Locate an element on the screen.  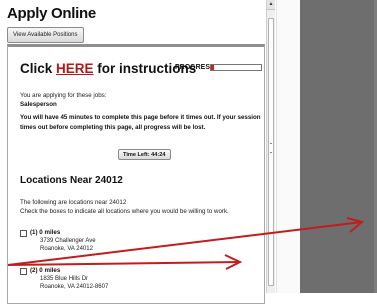
jobs-intro: You are applying for these jobs: is located at coordinates (63, 95).